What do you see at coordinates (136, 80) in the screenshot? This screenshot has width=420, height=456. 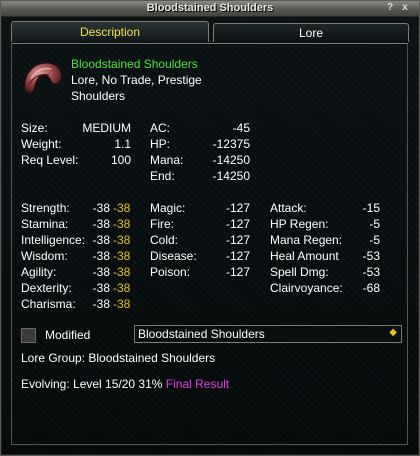 I see `item-flags: Lore, No Trade, Prestige` at bounding box center [136, 80].